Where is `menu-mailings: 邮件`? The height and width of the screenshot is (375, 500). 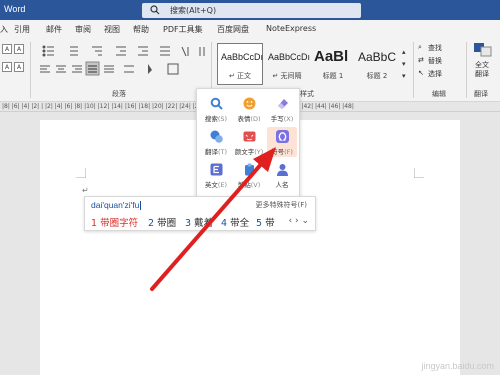 menu-mailings: 邮件 is located at coordinates (54, 29).